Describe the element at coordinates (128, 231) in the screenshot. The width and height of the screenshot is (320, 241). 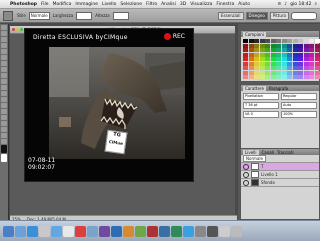
I see `illustrator-icon` at that location.